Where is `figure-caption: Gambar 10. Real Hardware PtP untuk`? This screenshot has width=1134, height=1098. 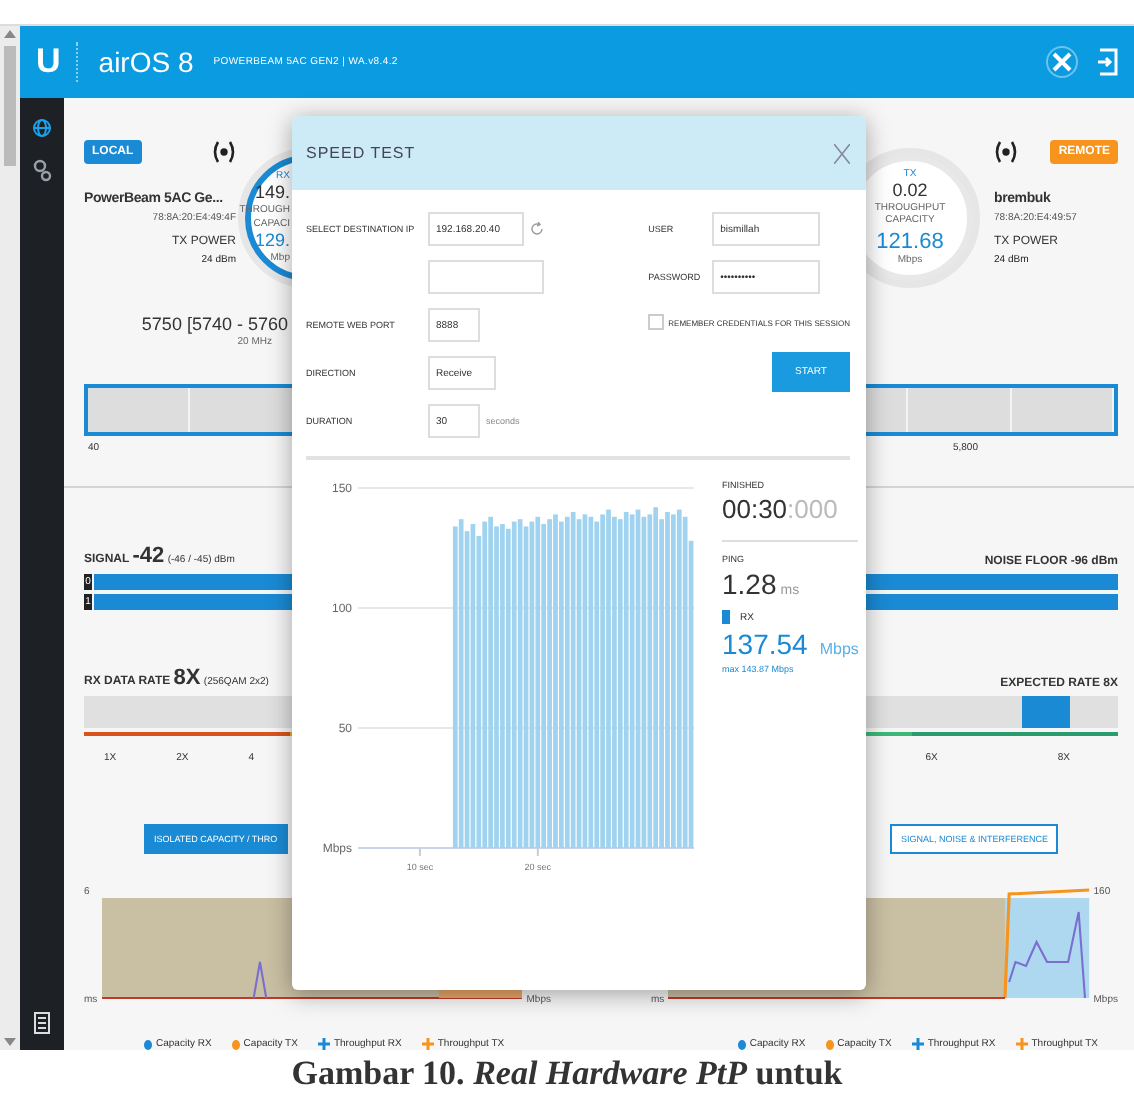 figure-caption: Gambar 10. Real Hardware PtP untuk is located at coordinates (567, 1074).